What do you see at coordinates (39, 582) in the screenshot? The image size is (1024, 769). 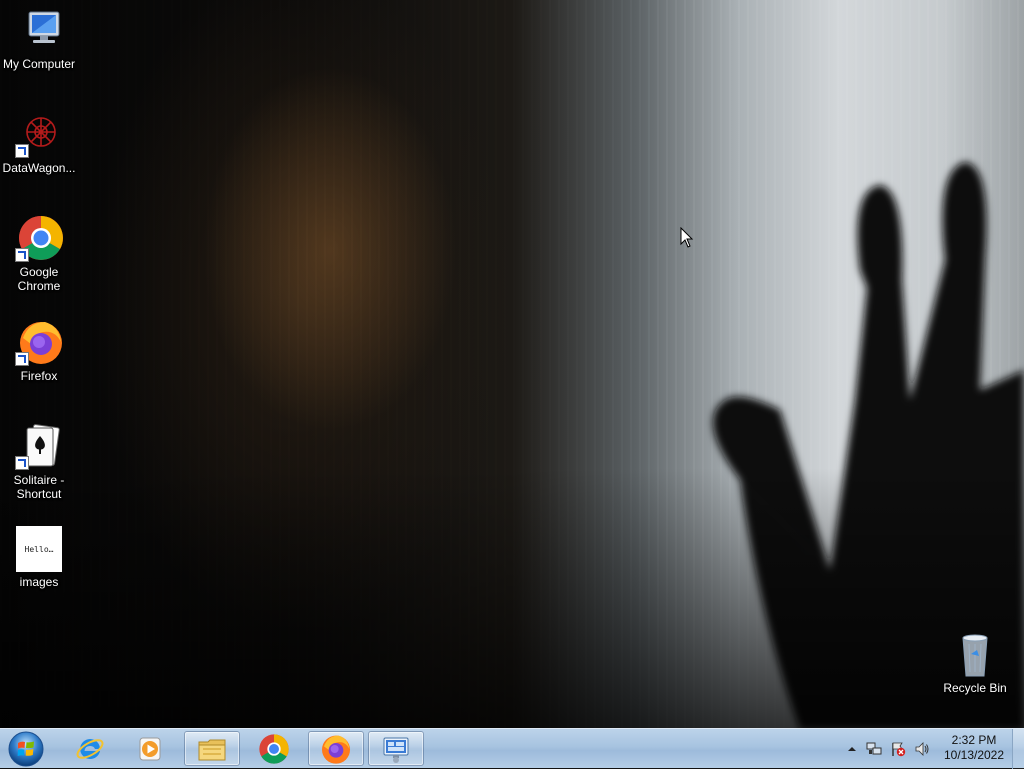 I see `desktop-icon-label: images` at bounding box center [39, 582].